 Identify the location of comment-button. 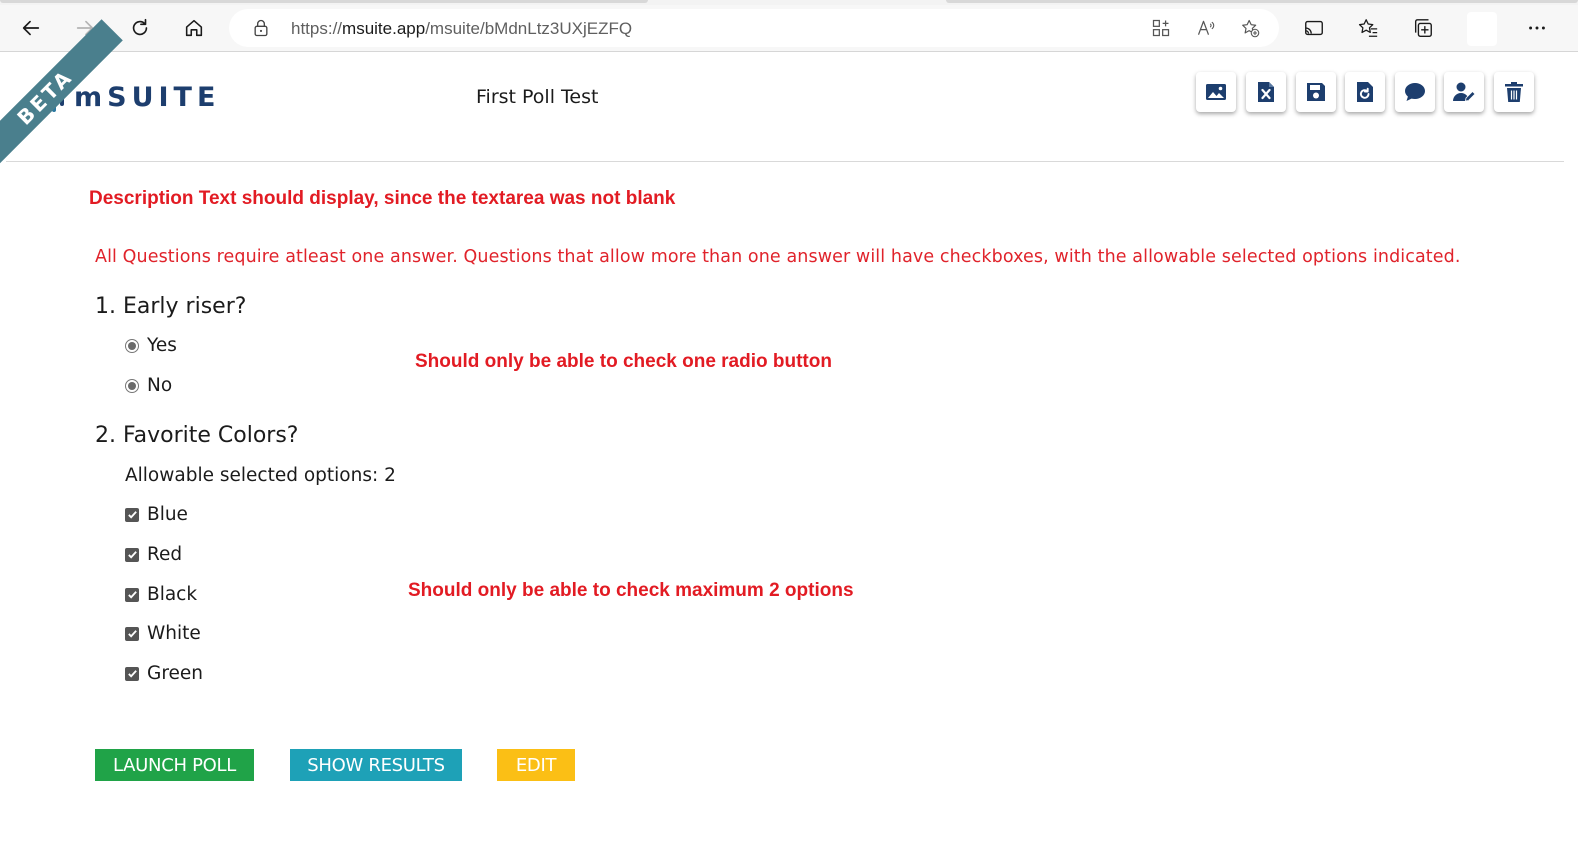
(1415, 92).